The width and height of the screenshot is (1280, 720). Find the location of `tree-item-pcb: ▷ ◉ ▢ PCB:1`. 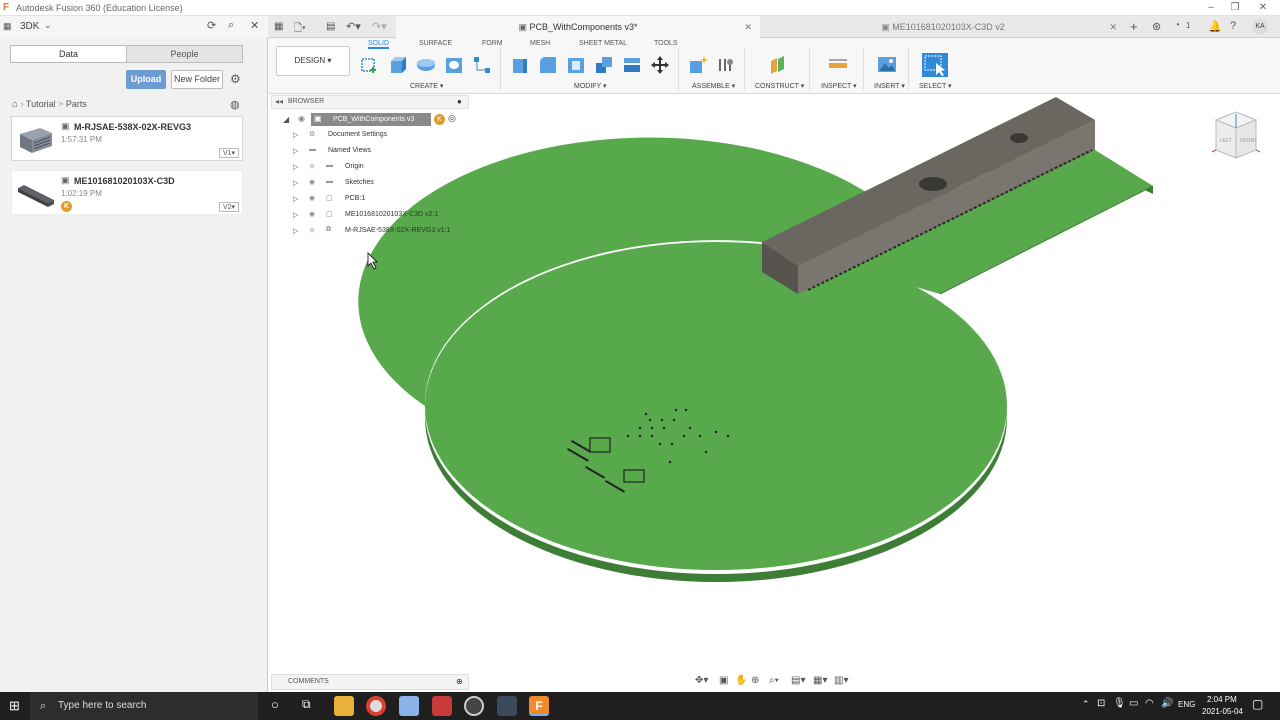

tree-item-pcb: ▷ ◉ ▢ PCB:1 is located at coordinates (371, 201).